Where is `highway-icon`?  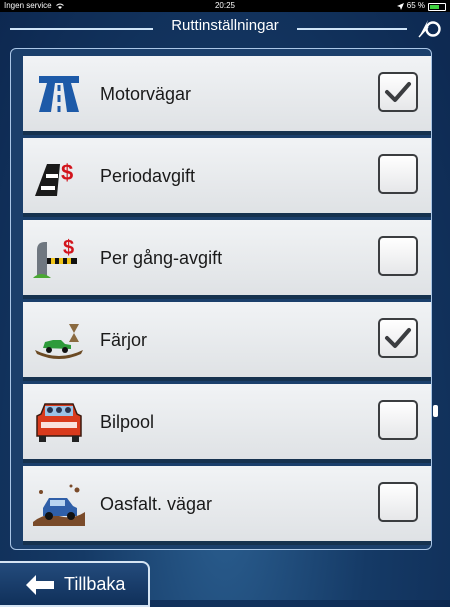 highway-icon is located at coordinates (59, 94).